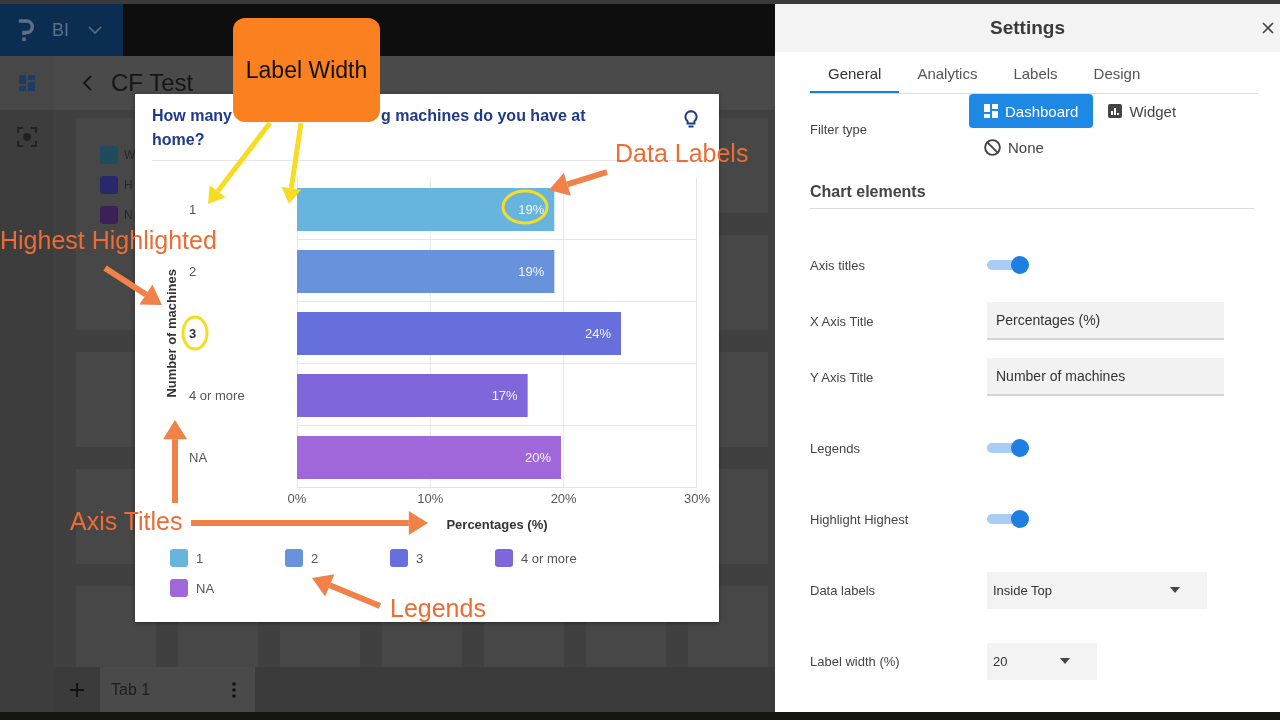 Image resolution: width=1280 pixels, height=720 pixels. What do you see at coordinates (315, 558) in the screenshot?
I see `legend-label: 2` at bounding box center [315, 558].